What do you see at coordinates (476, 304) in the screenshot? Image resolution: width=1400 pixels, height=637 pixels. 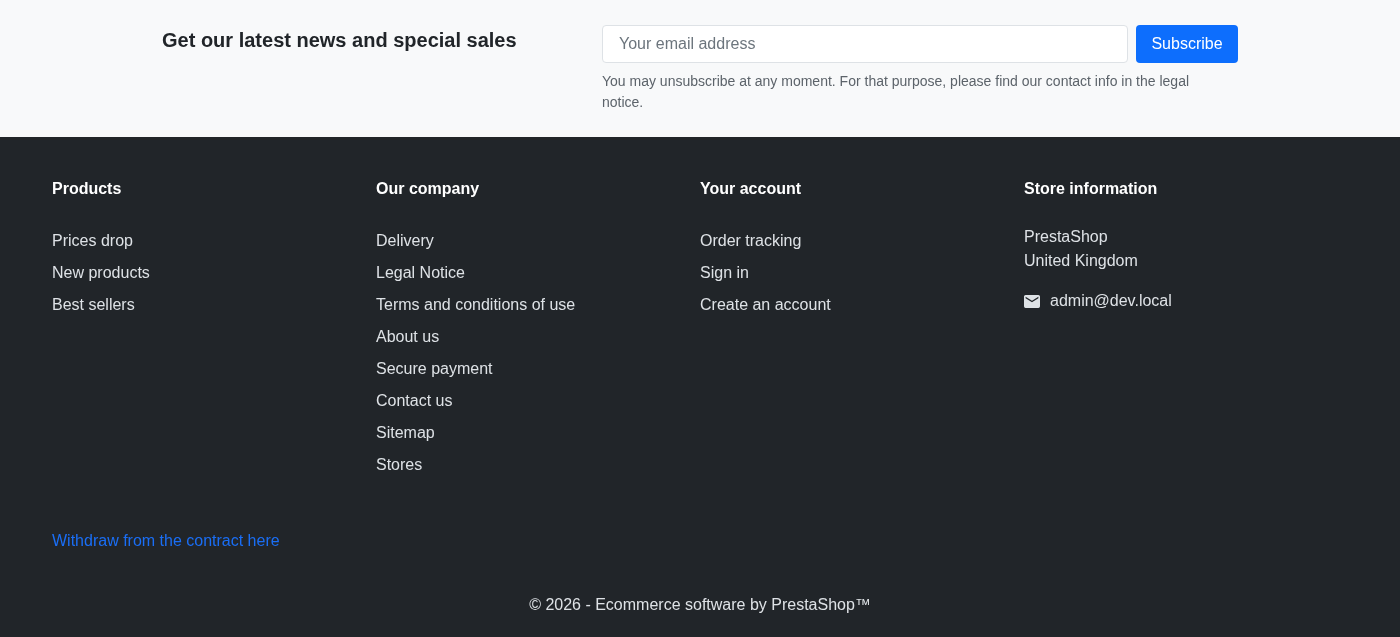 I see `footer-link: Terms and conditions of use` at bounding box center [476, 304].